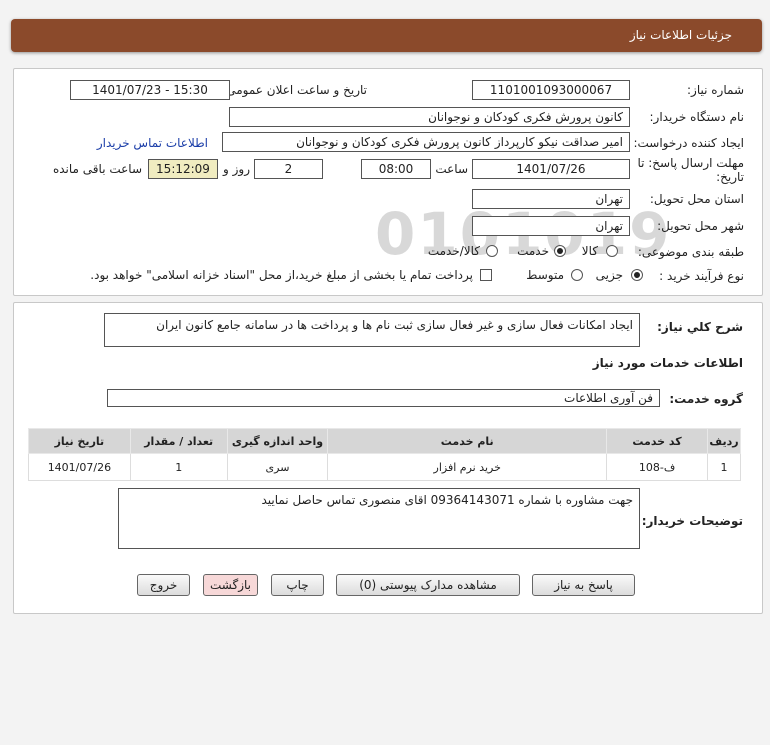  I want to click on category-label: طبقه بندی موضوعی:, so click(690, 252).